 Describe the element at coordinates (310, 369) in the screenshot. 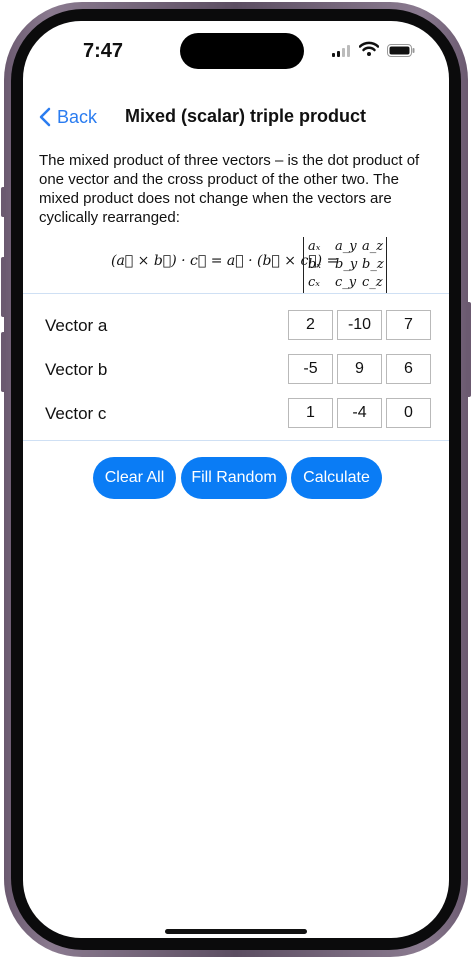

I see `vector-b-x-input: -5` at that location.